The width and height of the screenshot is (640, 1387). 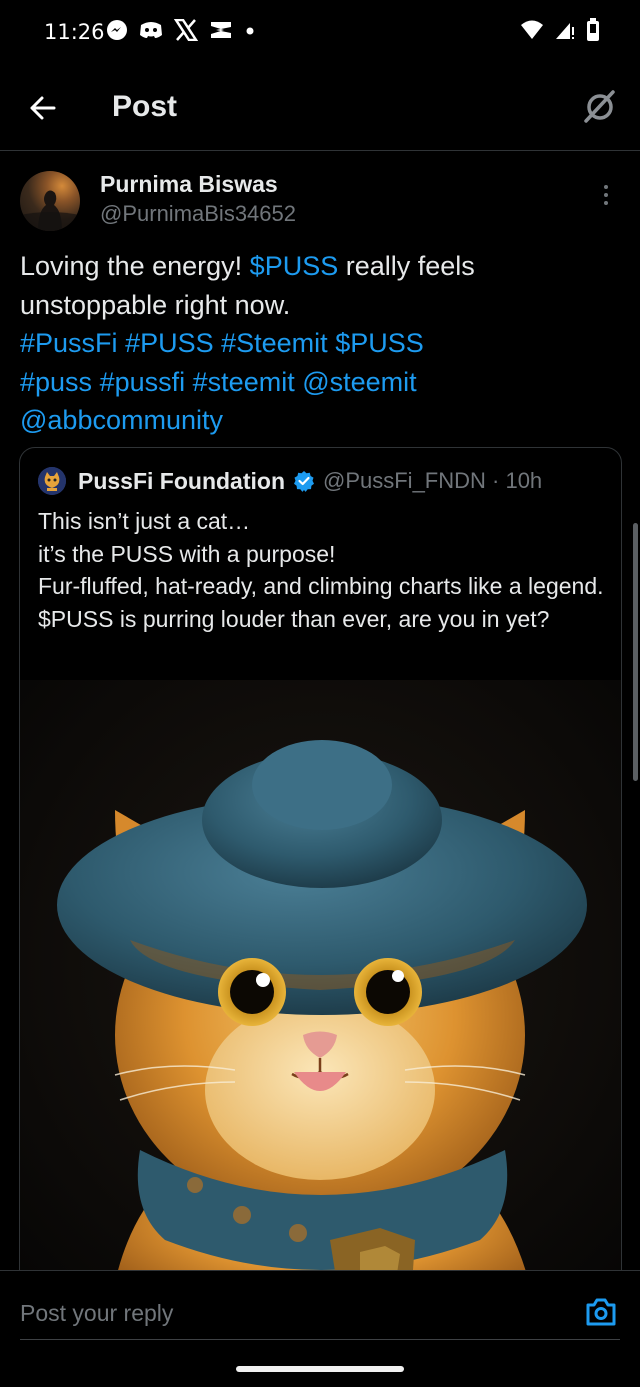 I want to click on arrow-left-icon, so click(x=43, y=108).